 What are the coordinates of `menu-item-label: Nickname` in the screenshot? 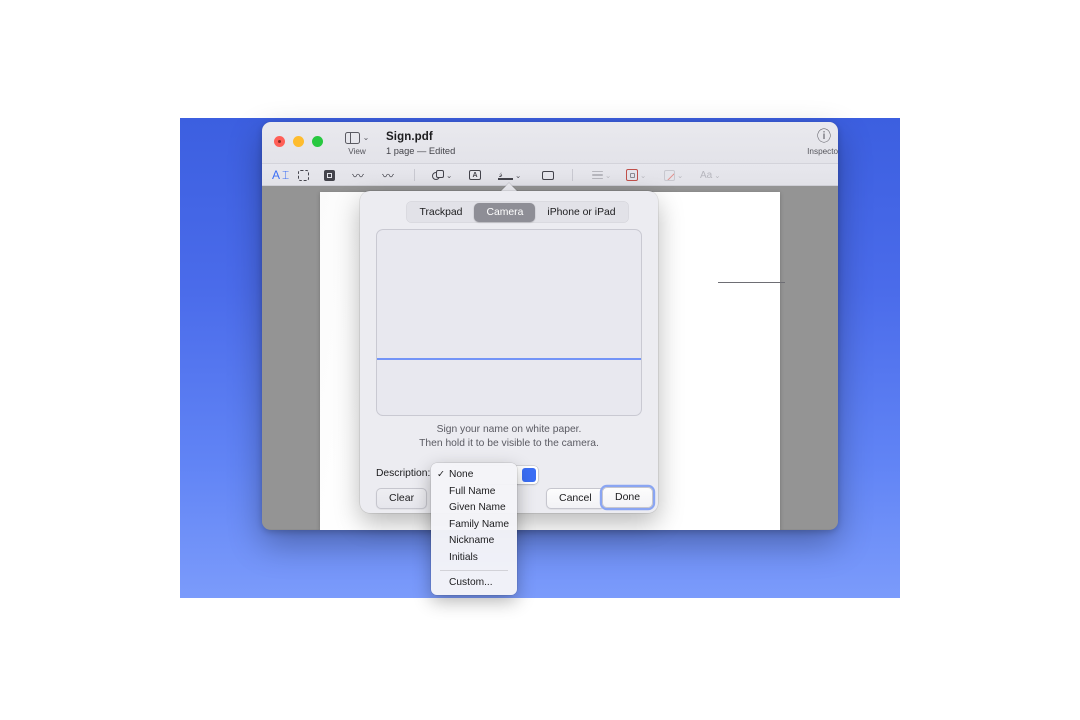 It's located at (472, 540).